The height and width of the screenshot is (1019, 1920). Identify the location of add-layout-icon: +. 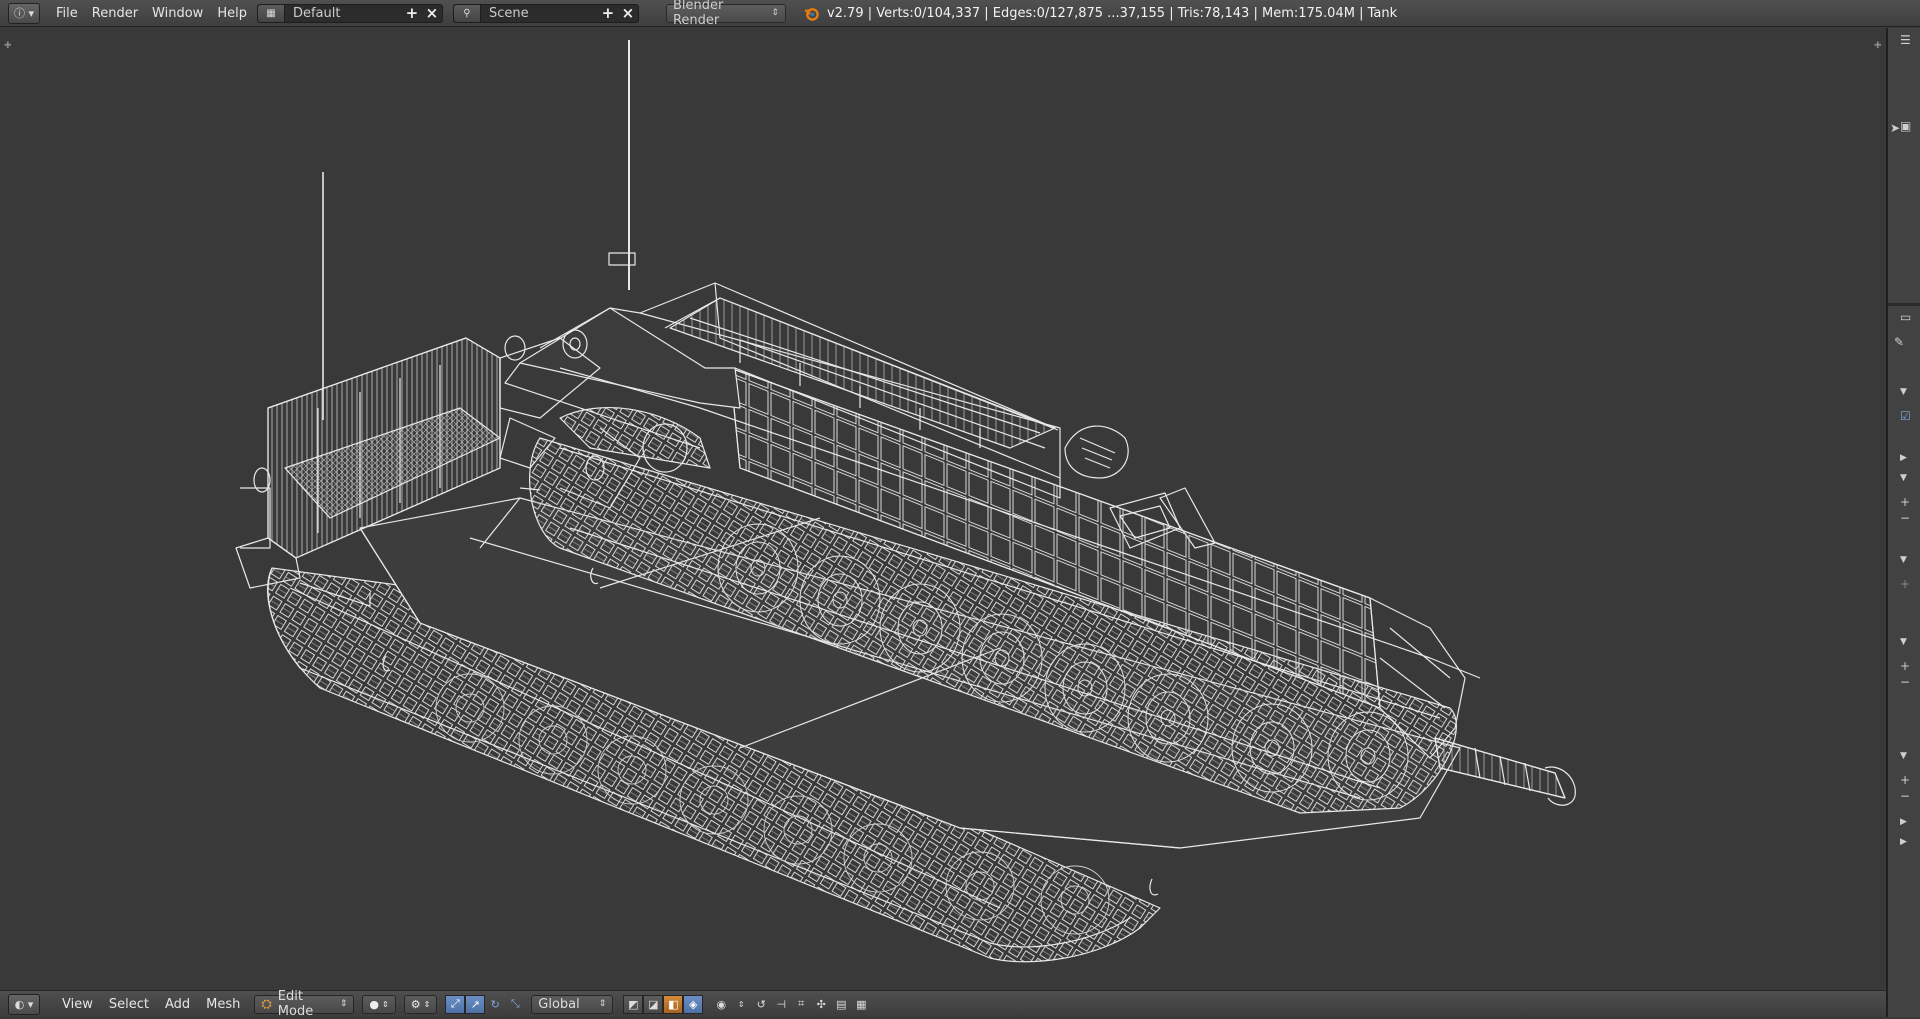
(412, 13).